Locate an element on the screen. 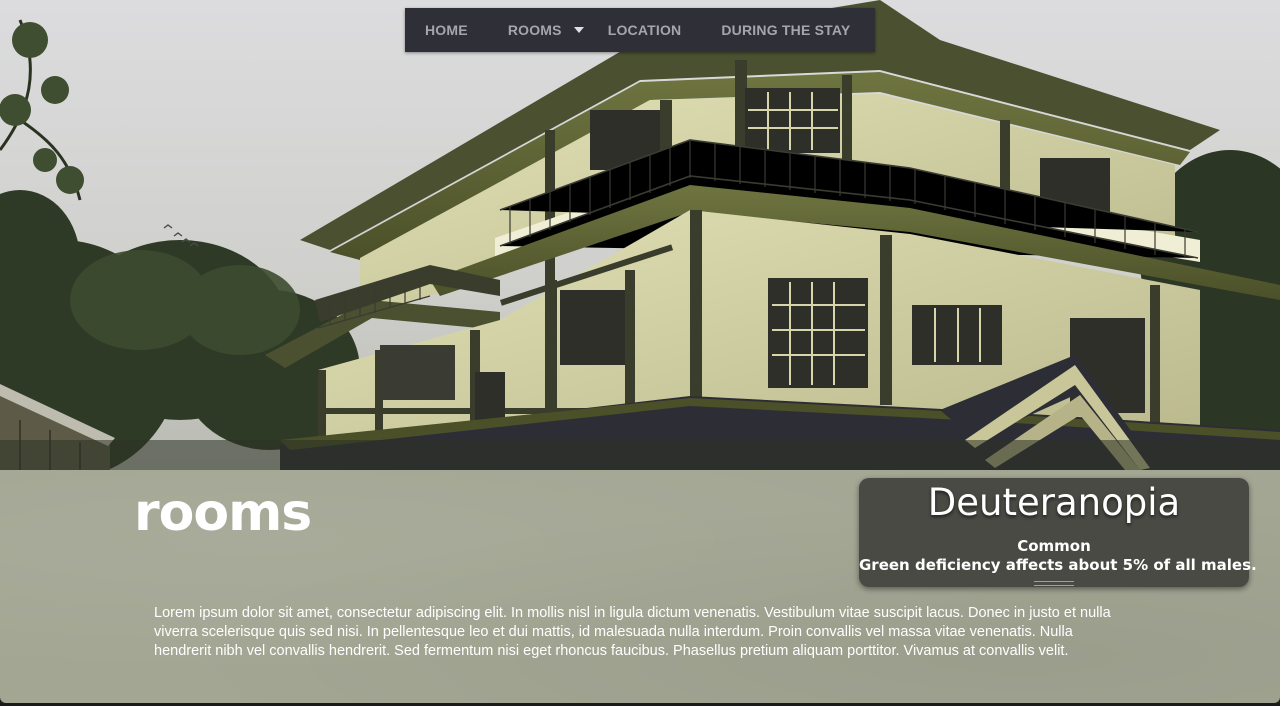 The width and height of the screenshot is (1280, 706). nav-rooms: ROOMS is located at coordinates (546, 30).